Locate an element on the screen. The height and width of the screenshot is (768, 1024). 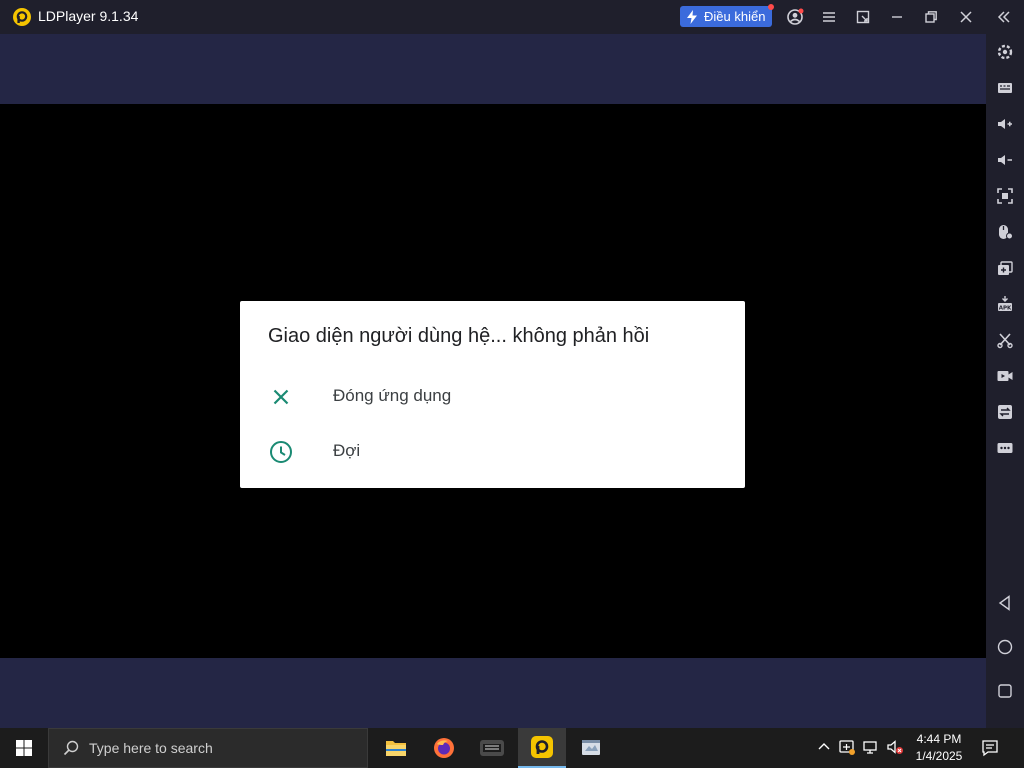
title-bar: LDPlayer 9.1.34 Điều khiển is located at coordinates (512, 17).